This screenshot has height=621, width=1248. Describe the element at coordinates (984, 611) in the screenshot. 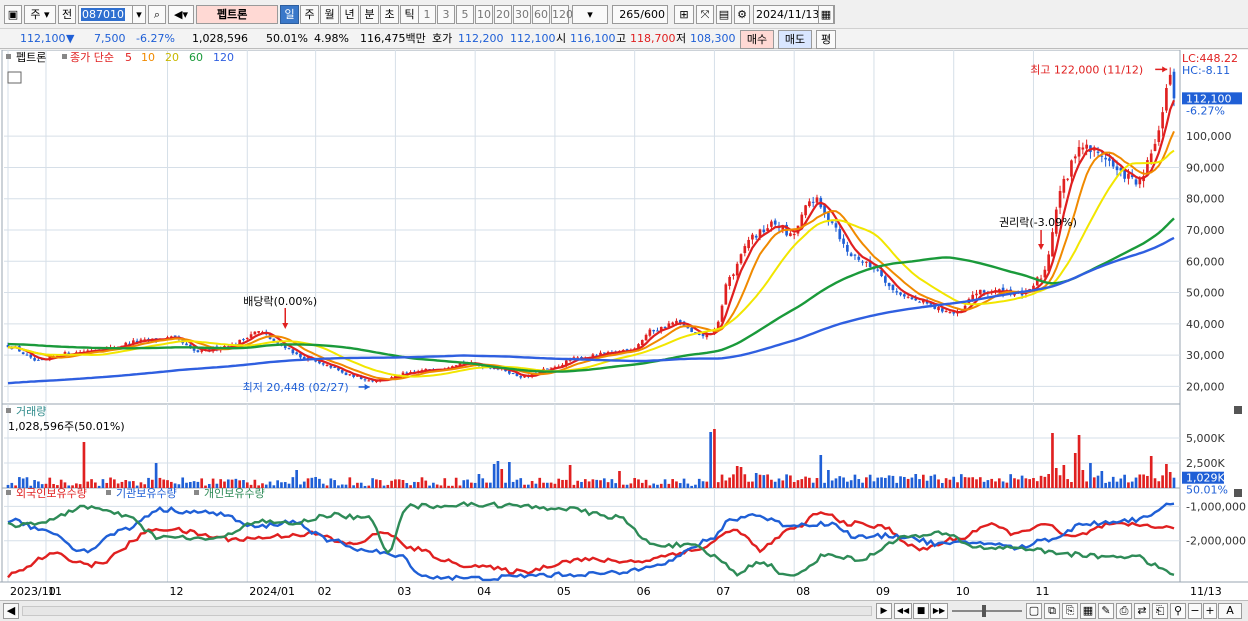

I see `zoom-slider-handle` at that location.